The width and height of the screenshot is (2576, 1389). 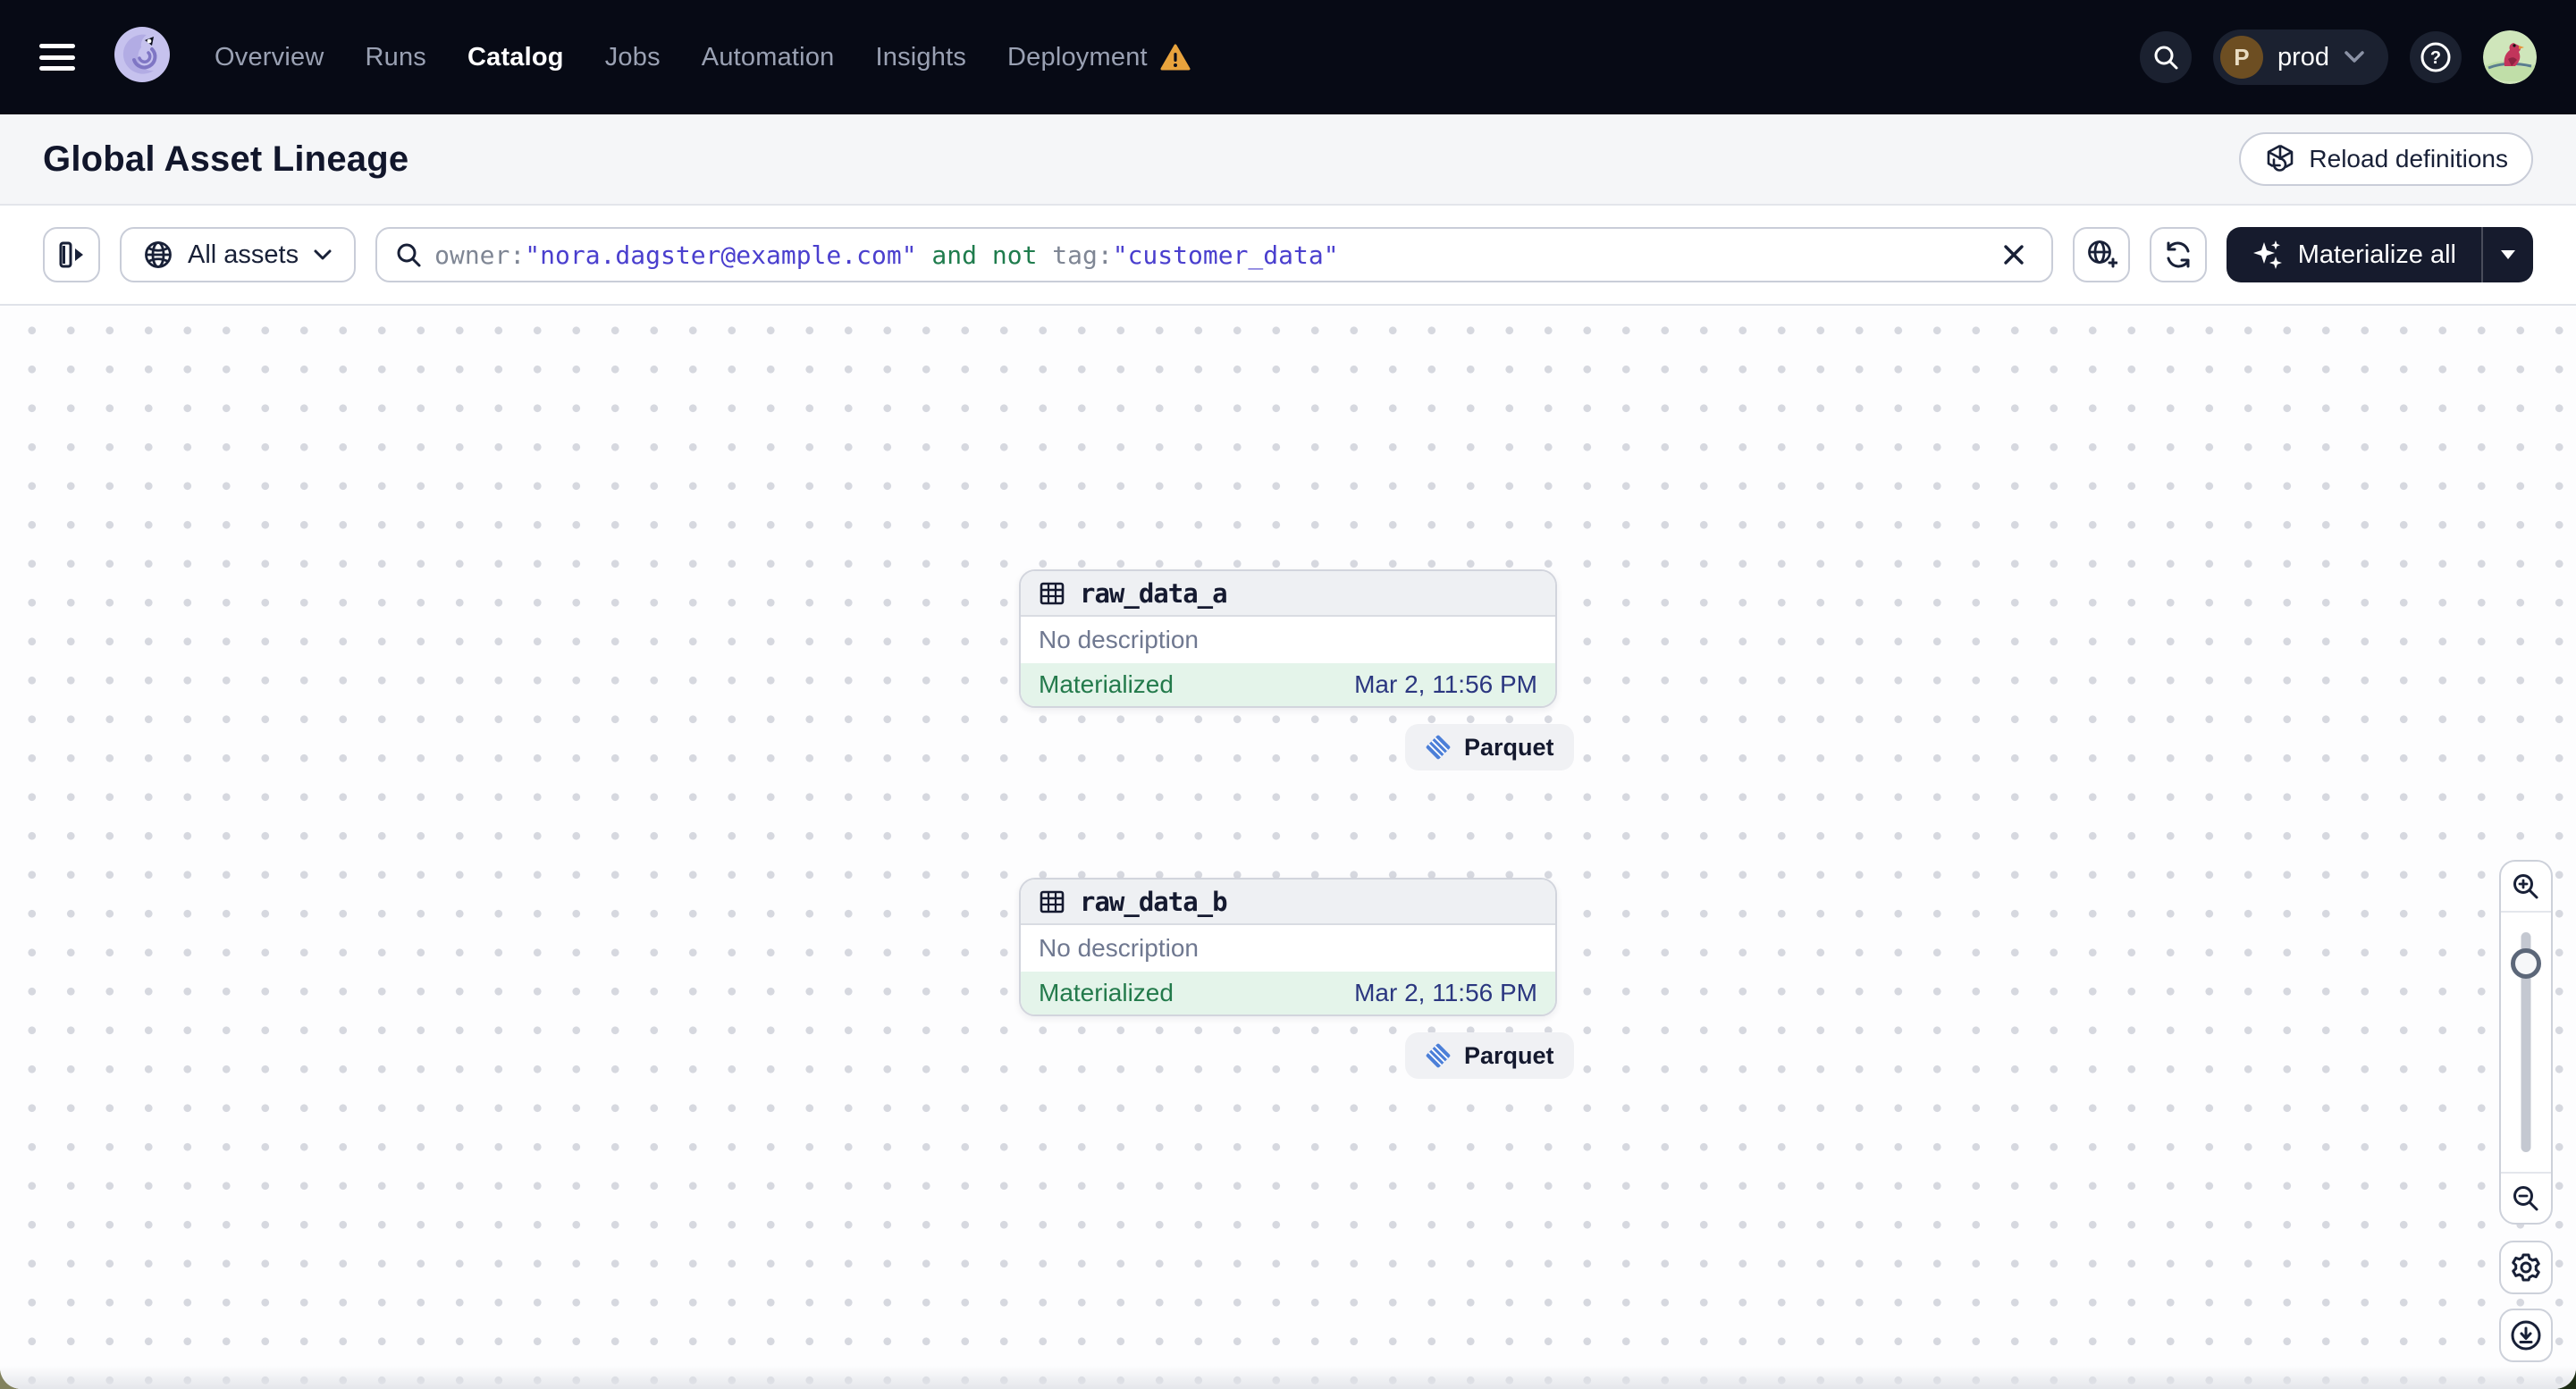 I want to click on graph-settings-button, so click(x=2526, y=1267).